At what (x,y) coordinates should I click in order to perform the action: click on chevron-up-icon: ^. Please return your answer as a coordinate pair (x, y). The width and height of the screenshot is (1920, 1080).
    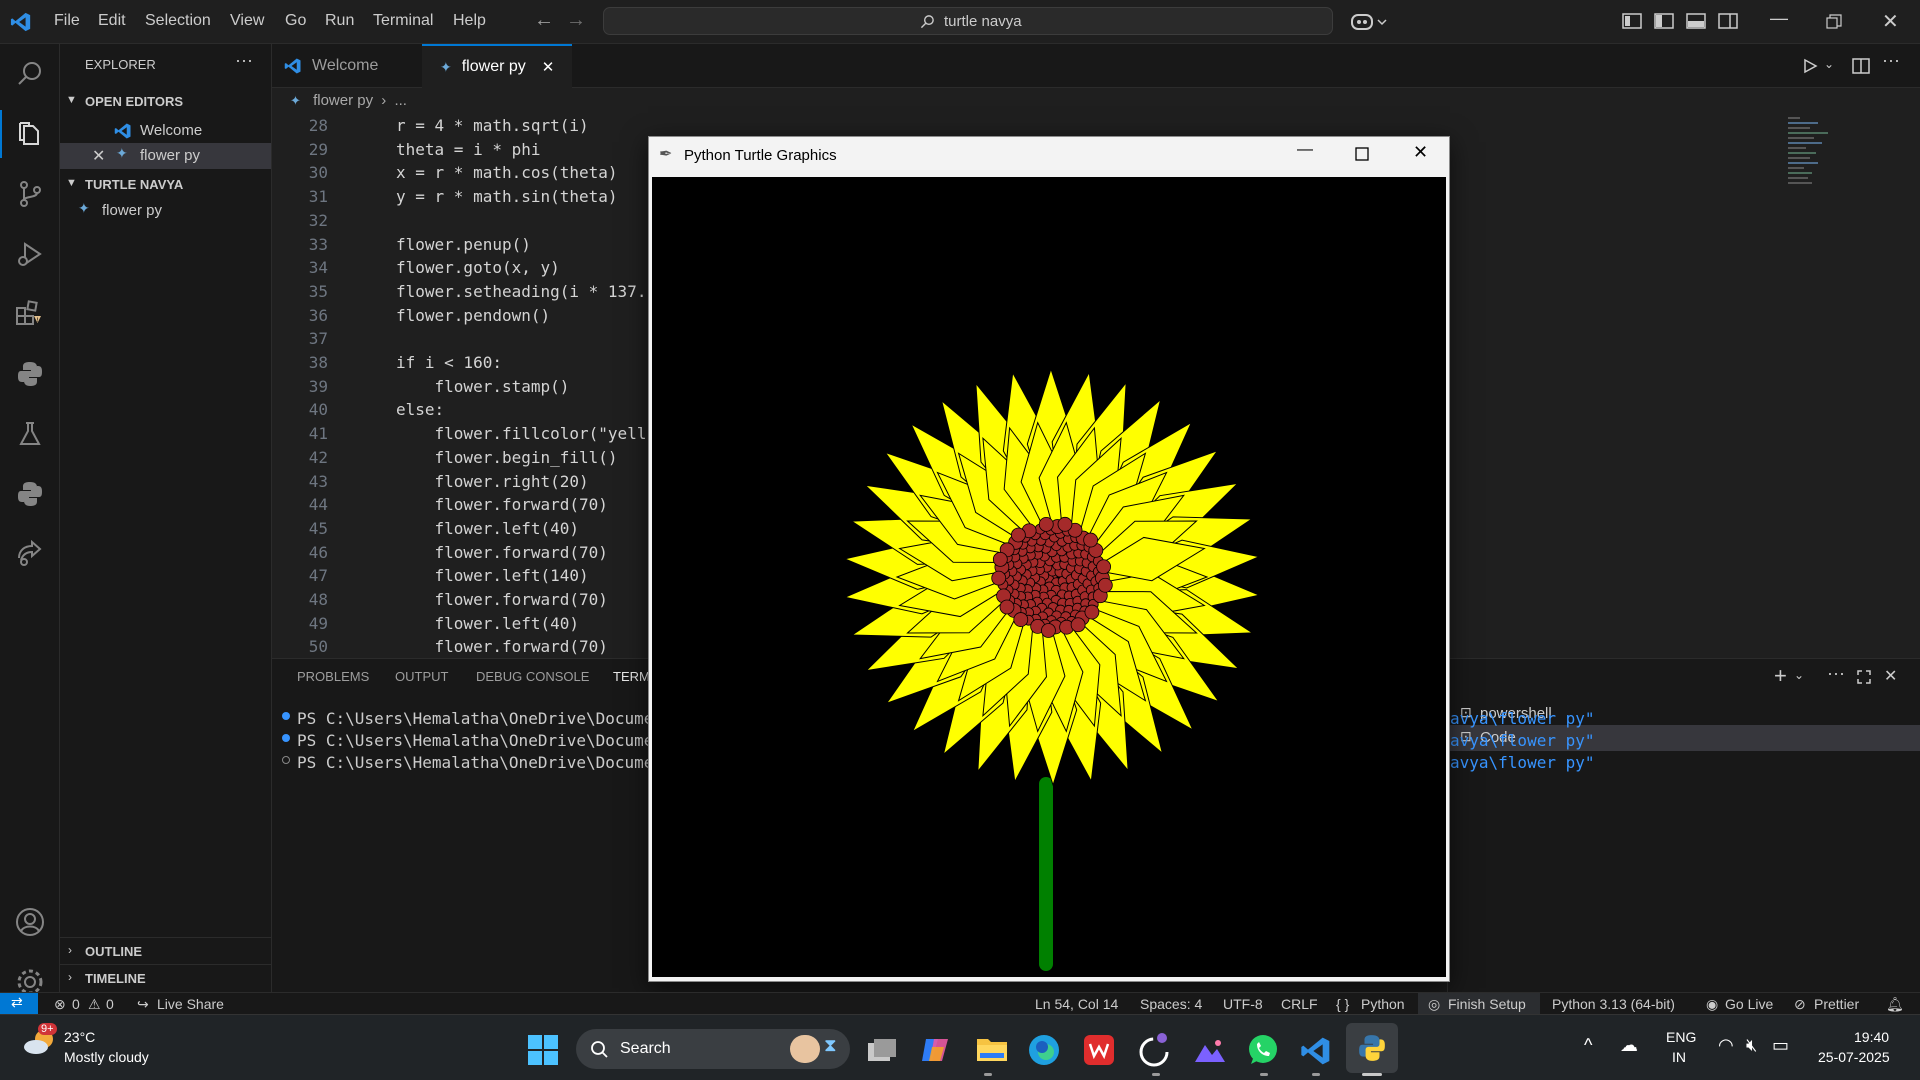
    Looking at the image, I should click on (1588, 1045).